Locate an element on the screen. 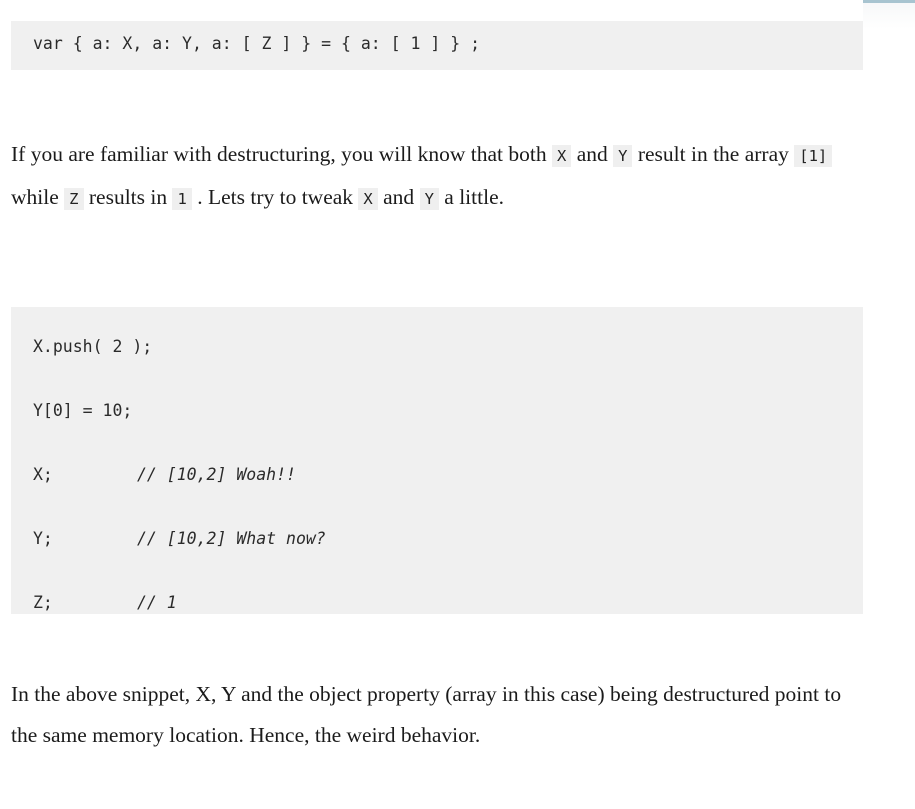 Image resolution: width=915 pixels, height=809 pixels. code-comment: // [10,2] Woah!! is located at coordinates (216, 474).